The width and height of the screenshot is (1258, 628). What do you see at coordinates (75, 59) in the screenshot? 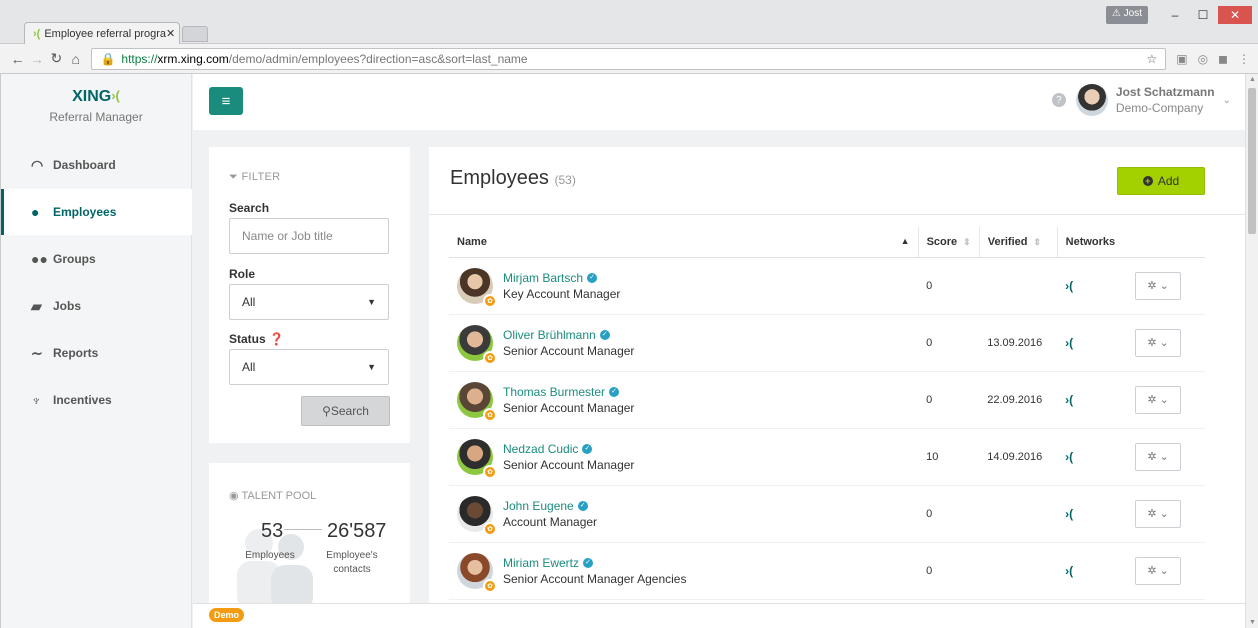
I see `home-icon: ⌂` at bounding box center [75, 59].